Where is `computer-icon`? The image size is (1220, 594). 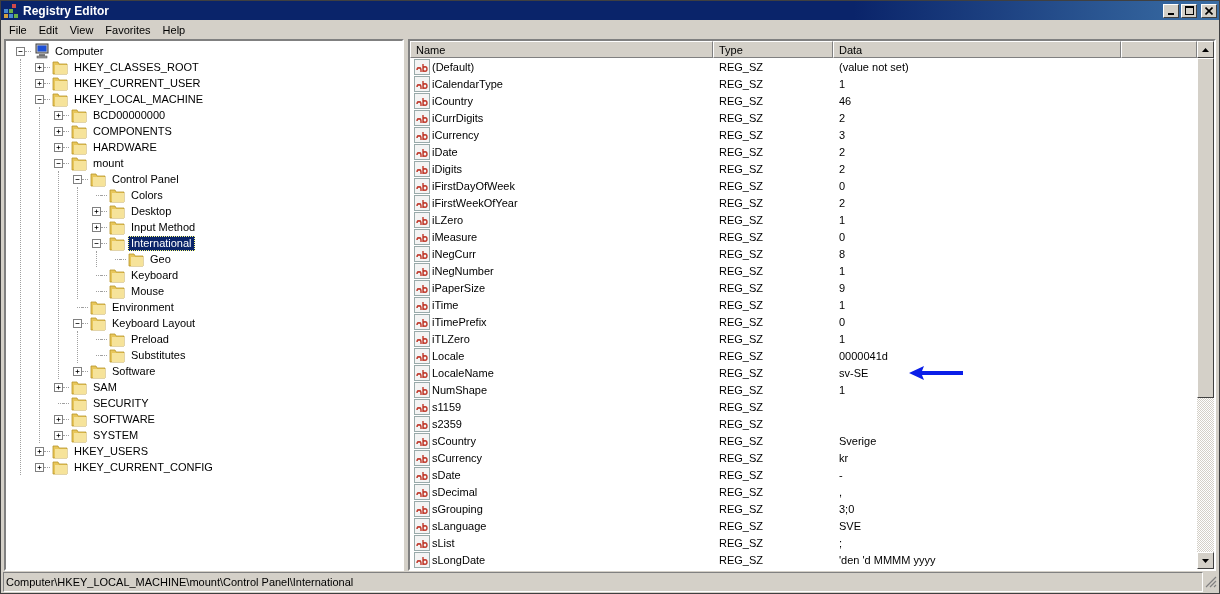
computer-icon is located at coordinates (41, 51).